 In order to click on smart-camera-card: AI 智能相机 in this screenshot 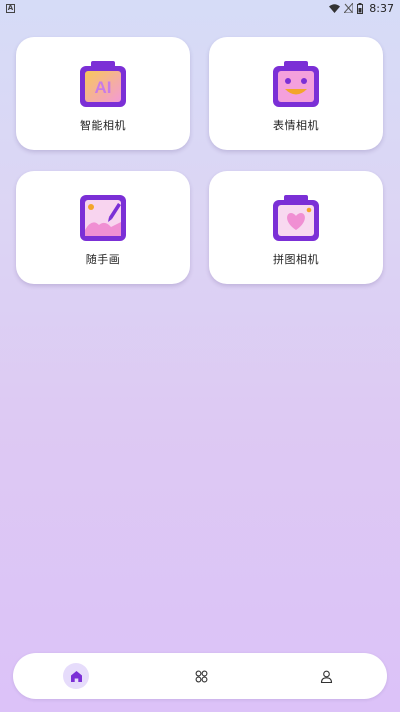, I will do `click(103, 93)`.